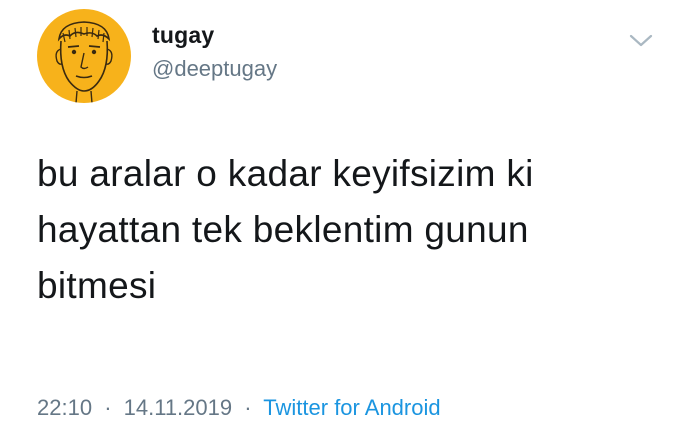  Describe the element at coordinates (214, 69) in the screenshot. I see `user-handle: @deeptugay` at that location.